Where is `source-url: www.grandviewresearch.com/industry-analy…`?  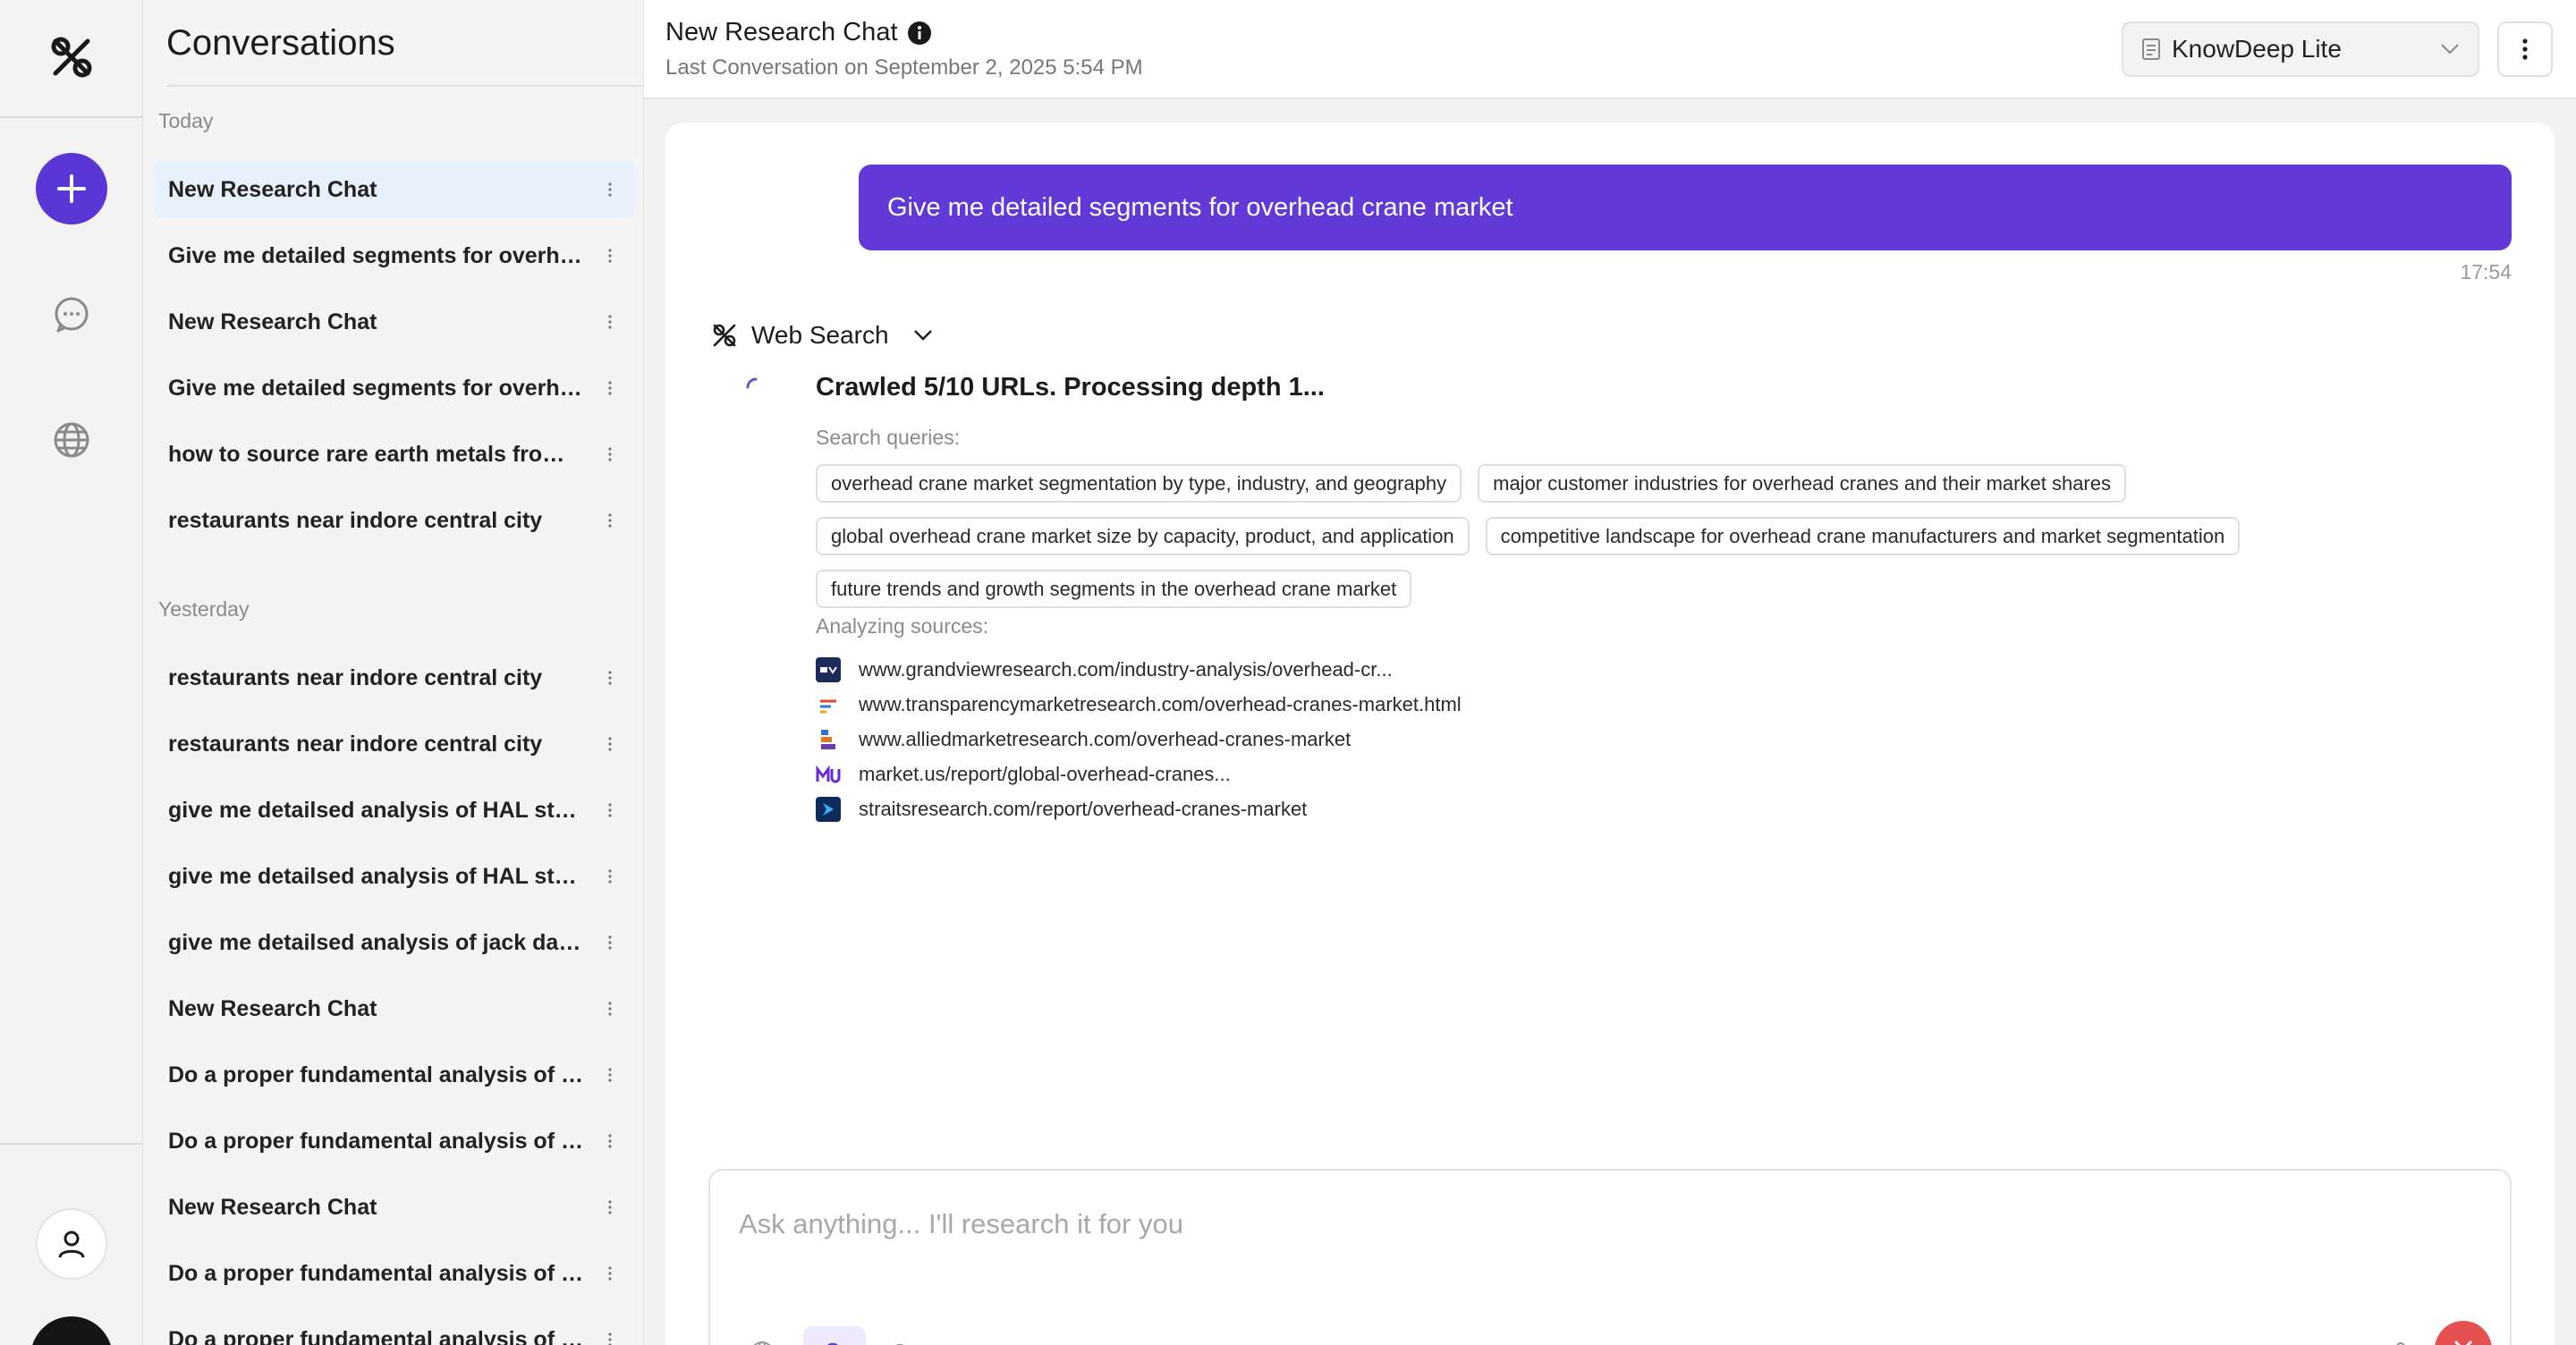
source-url: www.grandviewresearch.com/industry-analy… is located at coordinates (1126, 669).